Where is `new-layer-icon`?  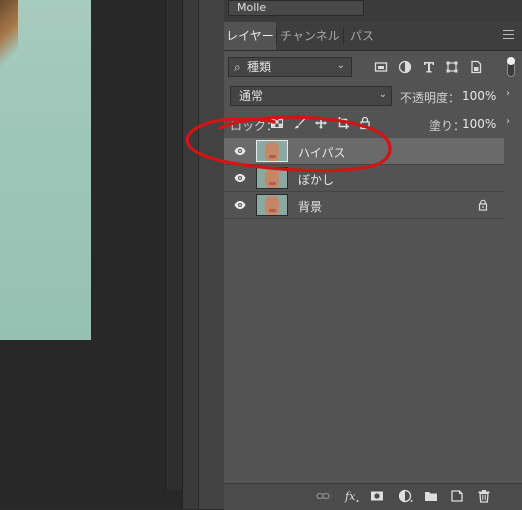 new-layer-icon is located at coordinates (457, 496).